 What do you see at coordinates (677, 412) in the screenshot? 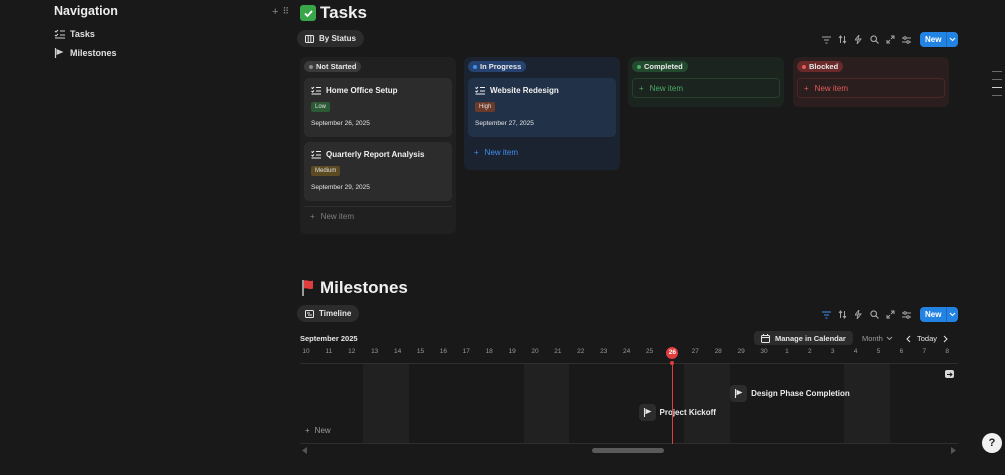
I see `milestone-item: Project Kickoff` at bounding box center [677, 412].